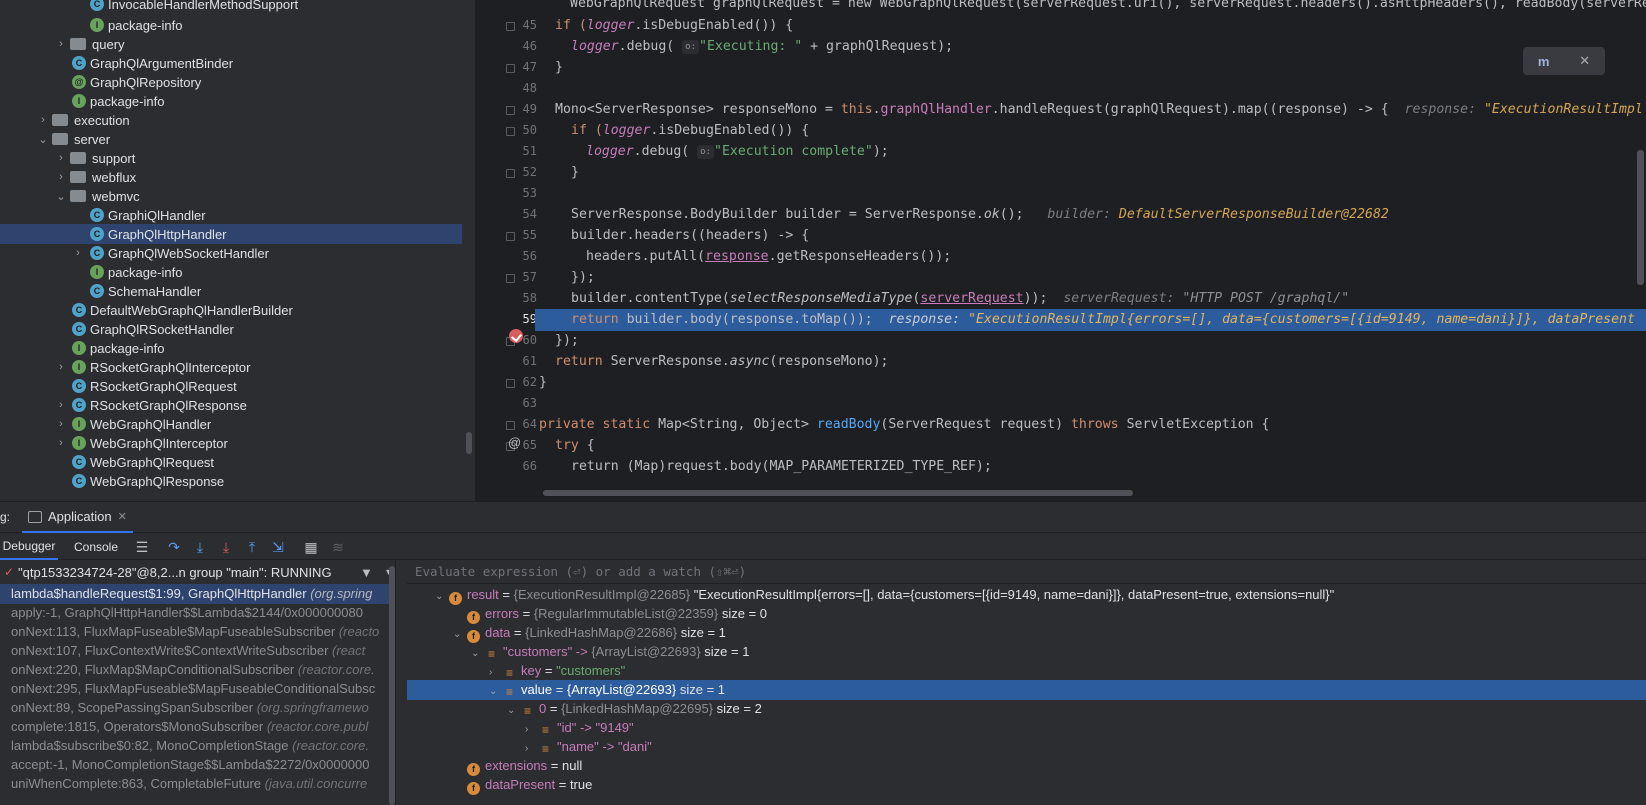 This screenshot has height=805, width=1646. Describe the element at coordinates (231, 462) in the screenshot. I see `tree-item: C WebGraphQlRequest` at that location.